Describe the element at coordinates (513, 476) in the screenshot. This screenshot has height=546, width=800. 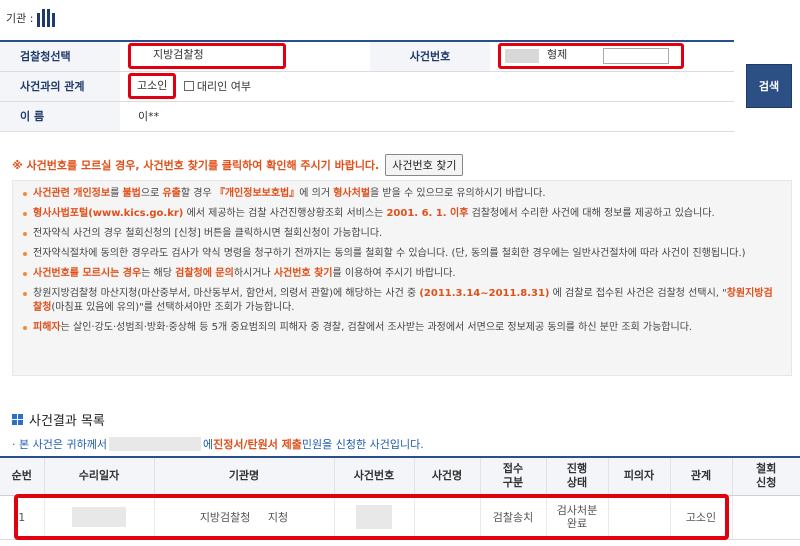
I see `column-header: 접수 구분` at that location.